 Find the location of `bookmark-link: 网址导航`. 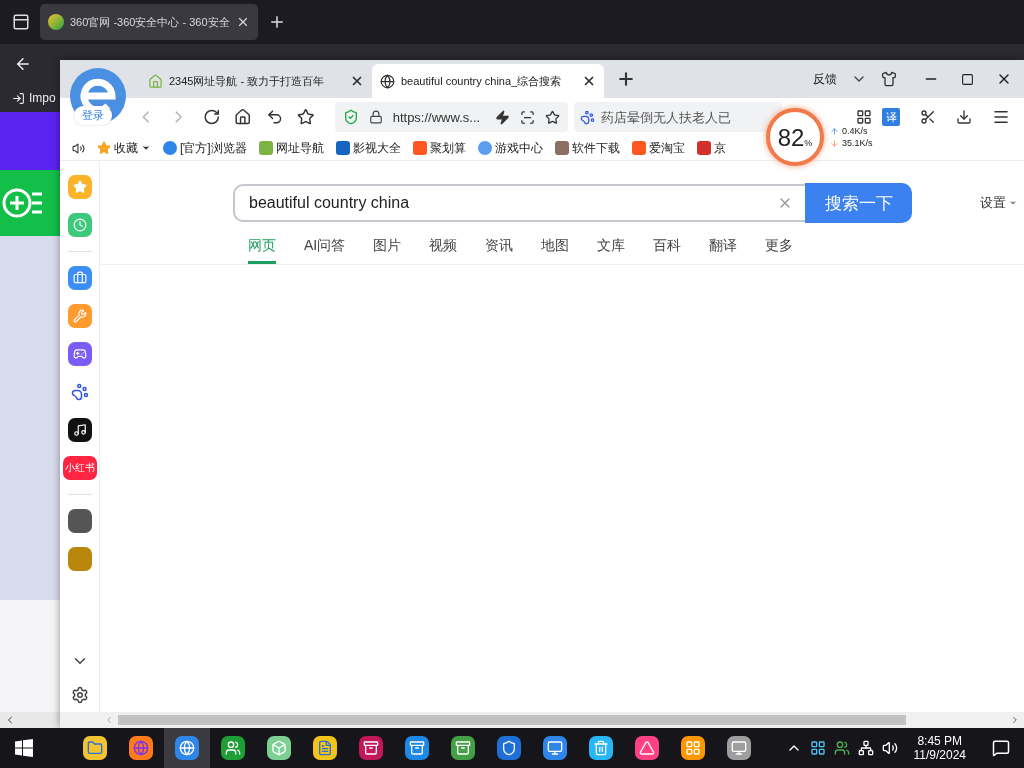

bookmark-link: 网址导航 is located at coordinates (291, 148).